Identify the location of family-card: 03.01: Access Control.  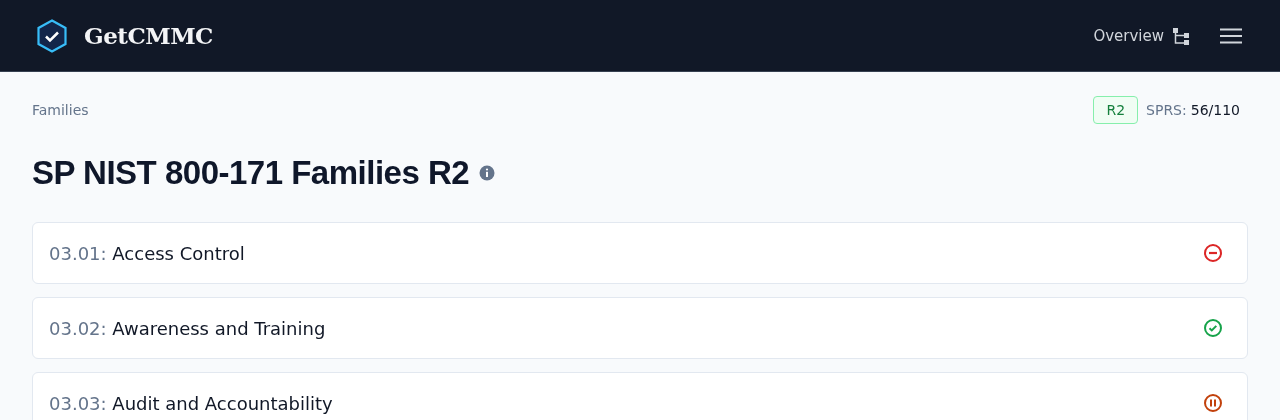
(640, 253).